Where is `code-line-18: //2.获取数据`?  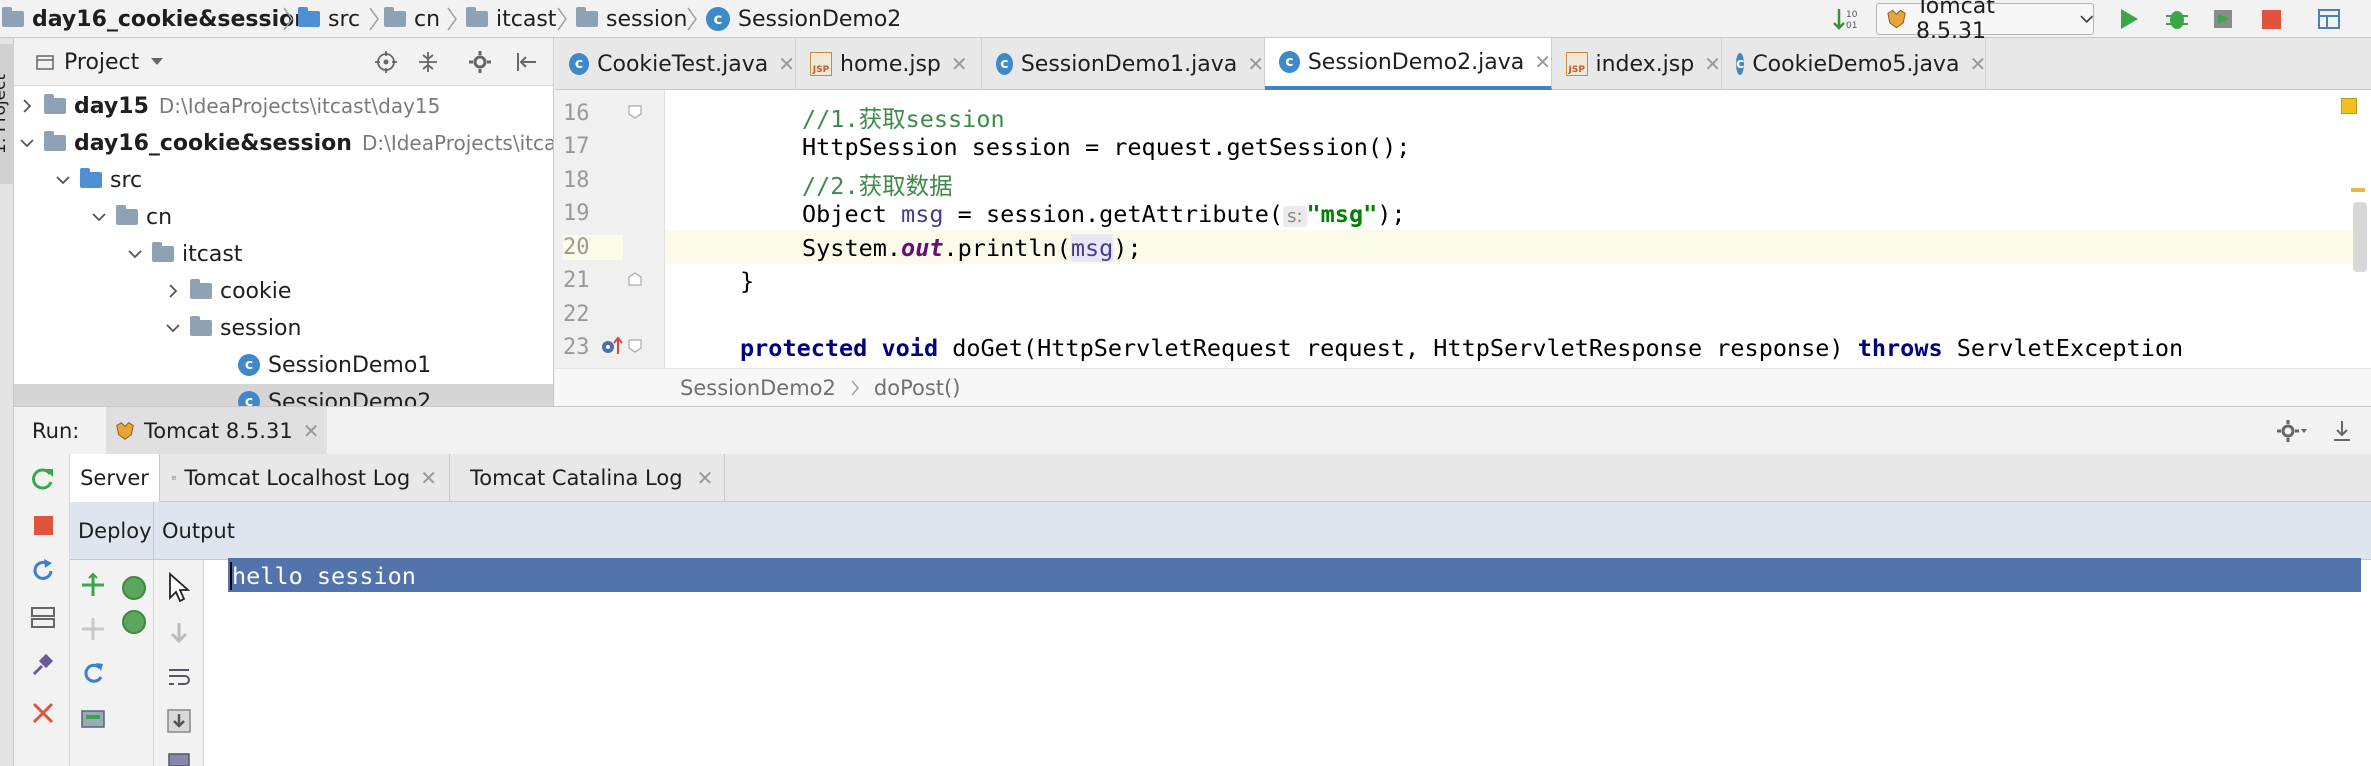 code-line-18: //2.获取数据 is located at coordinates (877, 184).